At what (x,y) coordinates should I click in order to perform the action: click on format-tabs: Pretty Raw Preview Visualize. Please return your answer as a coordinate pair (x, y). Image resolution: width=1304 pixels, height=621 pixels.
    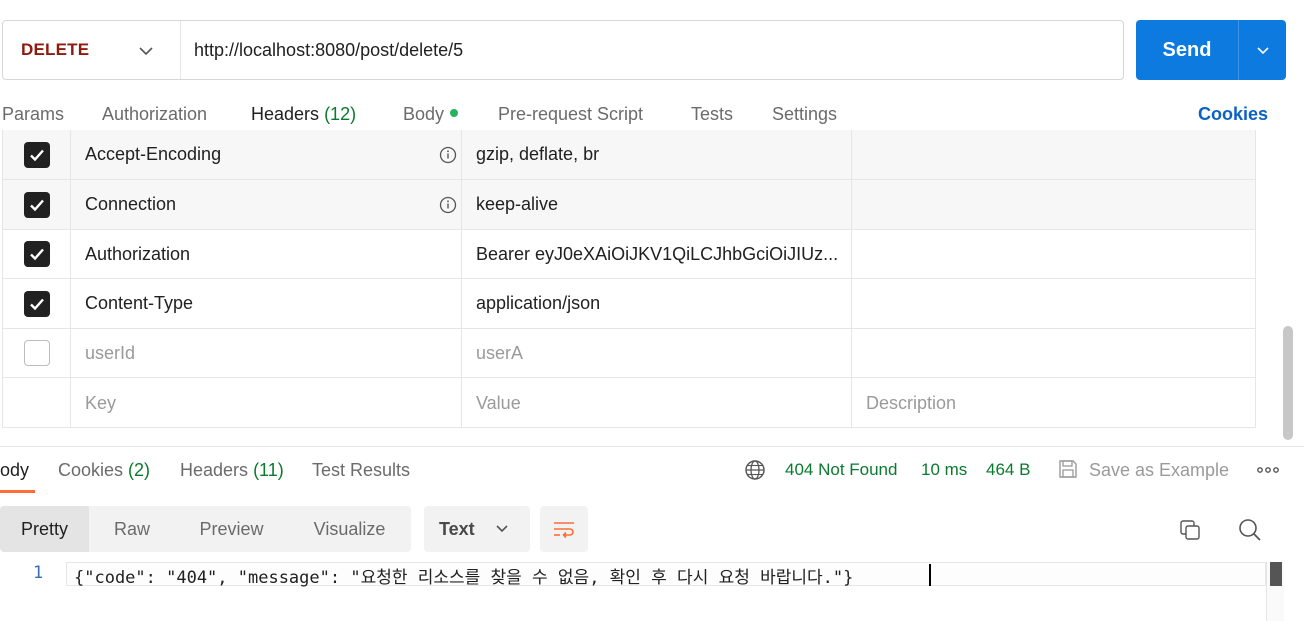
    Looking at the image, I should click on (205, 529).